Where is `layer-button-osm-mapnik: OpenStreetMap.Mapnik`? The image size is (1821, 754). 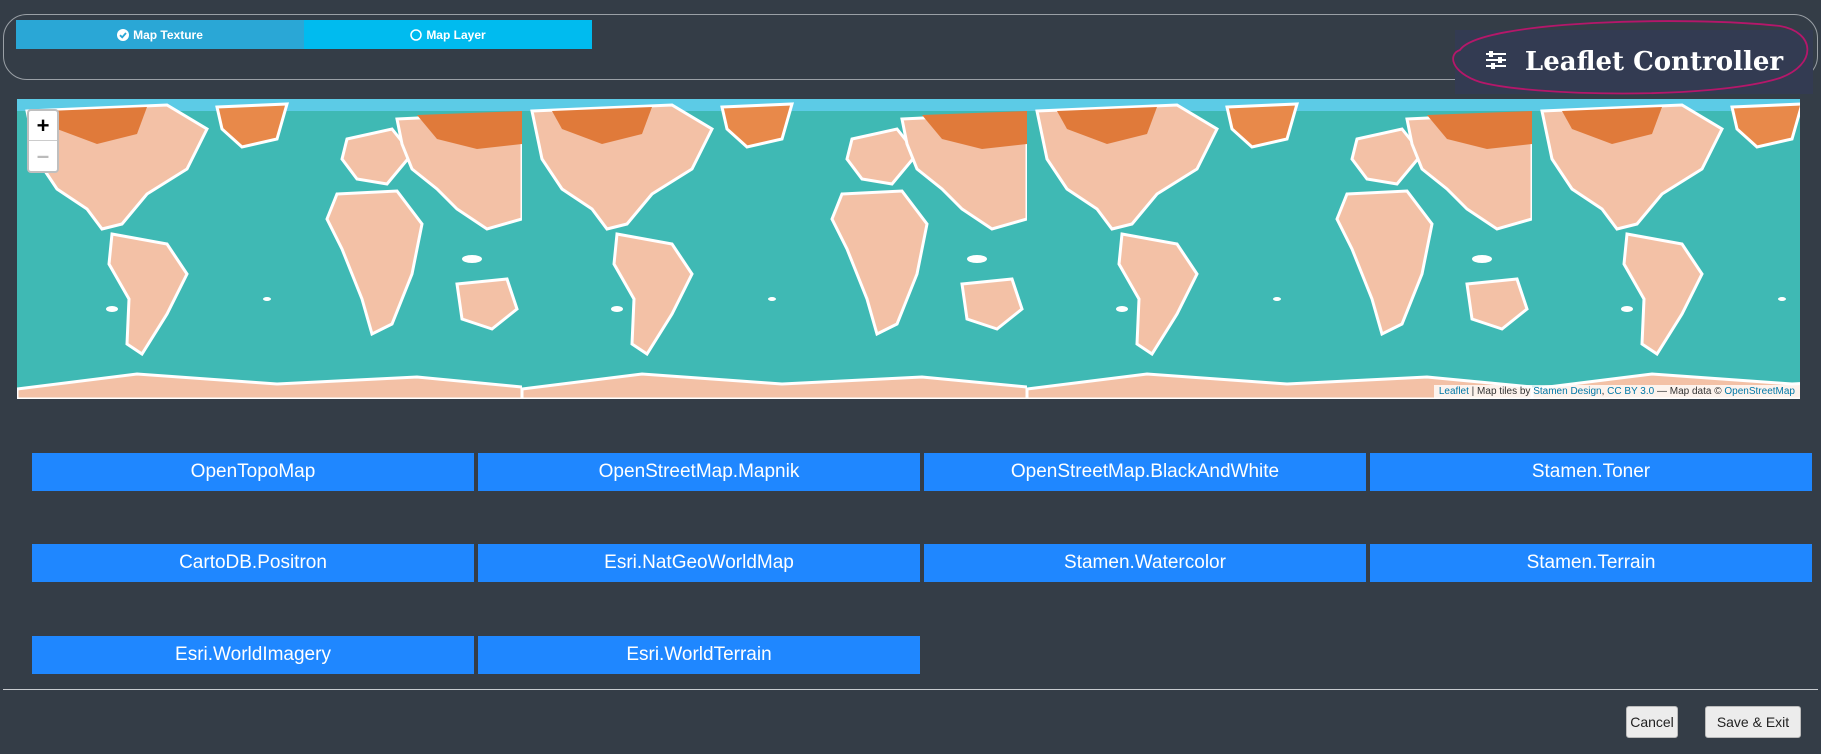 layer-button-osm-mapnik: OpenStreetMap.Mapnik is located at coordinates (699, 472).